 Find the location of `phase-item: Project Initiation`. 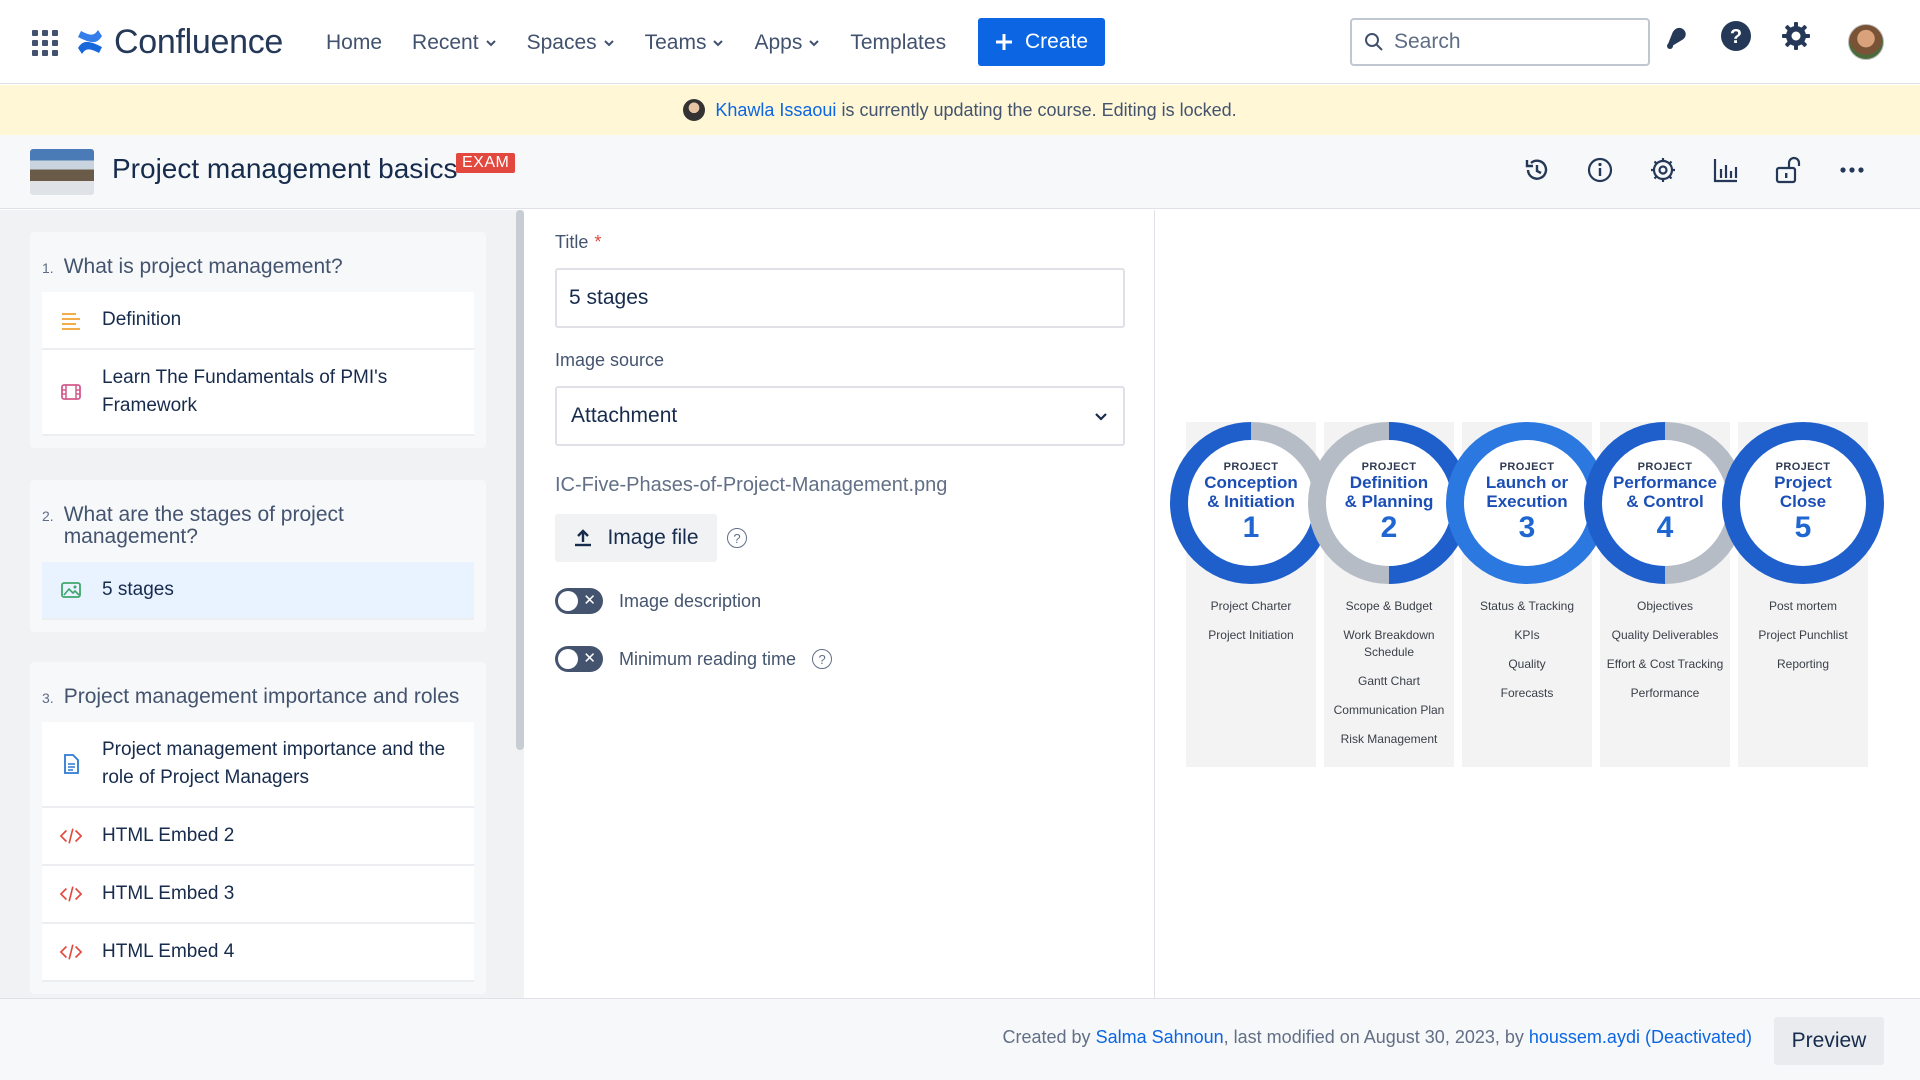

phase-item: Project Initiation is located at coordinates (1251, 635).